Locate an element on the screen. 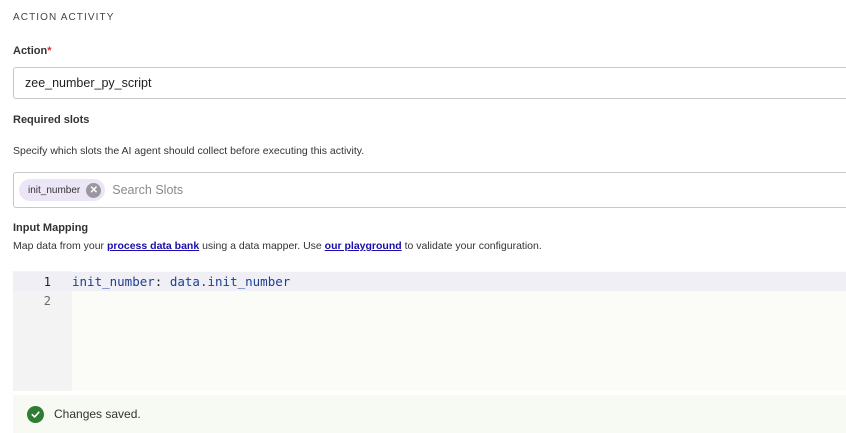 Image resolution: width=846 pixels, height=433 pixels. action-label: Action* is located at coordinates (32, 51).